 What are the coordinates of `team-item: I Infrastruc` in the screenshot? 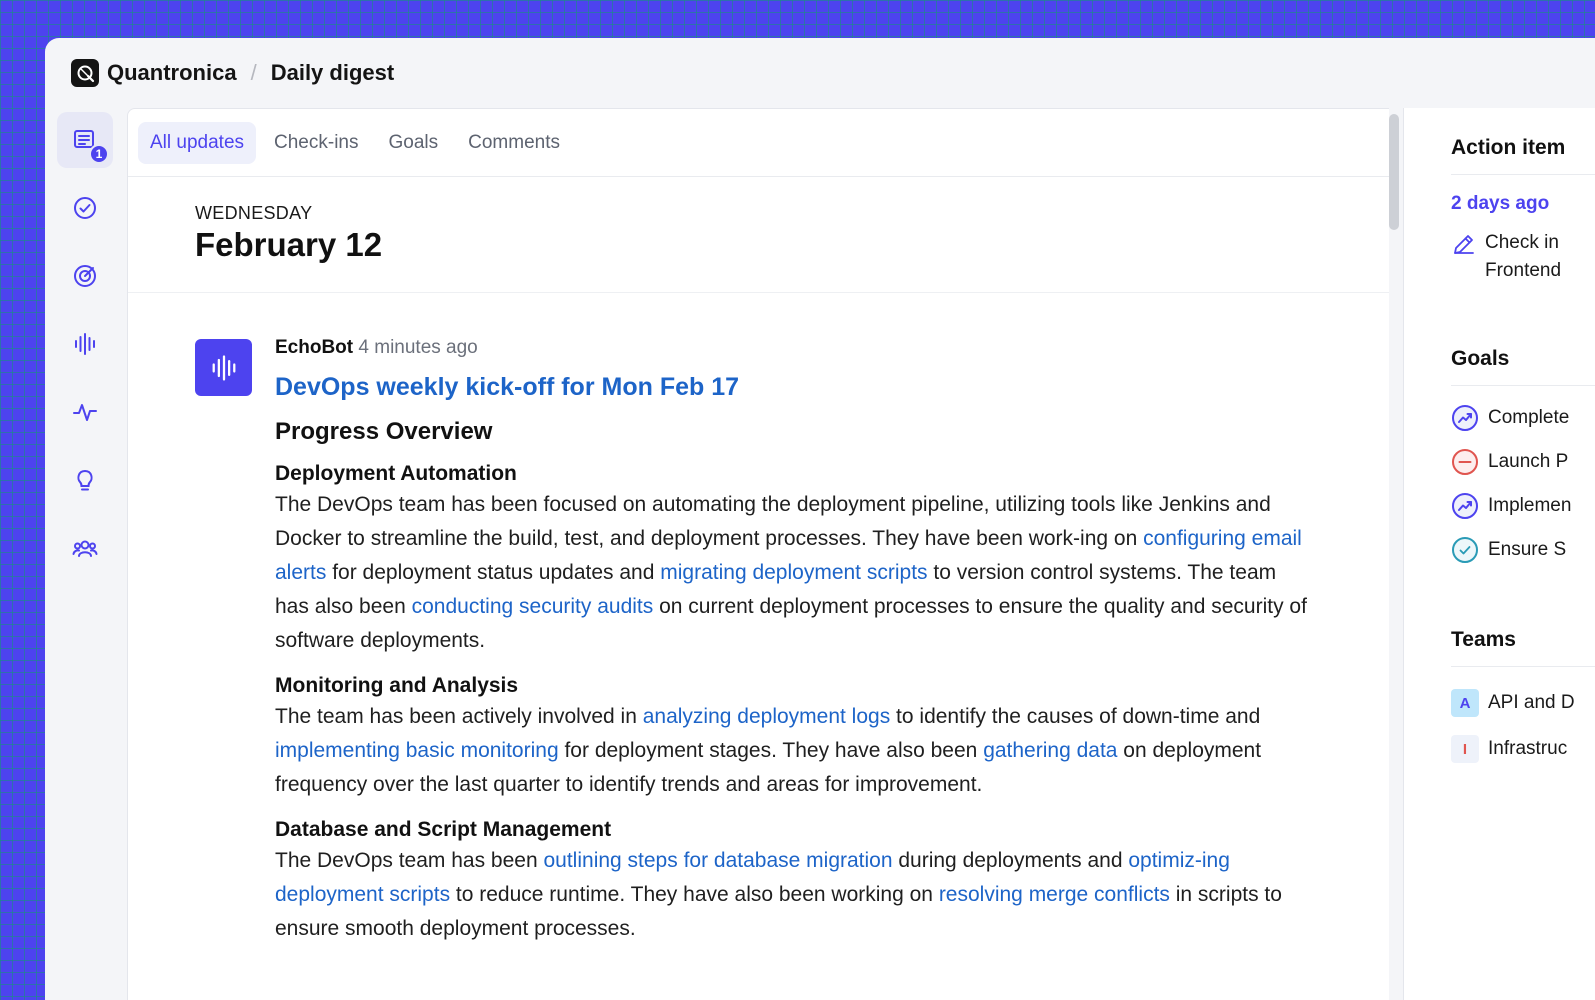 It's located at (1523, 749).